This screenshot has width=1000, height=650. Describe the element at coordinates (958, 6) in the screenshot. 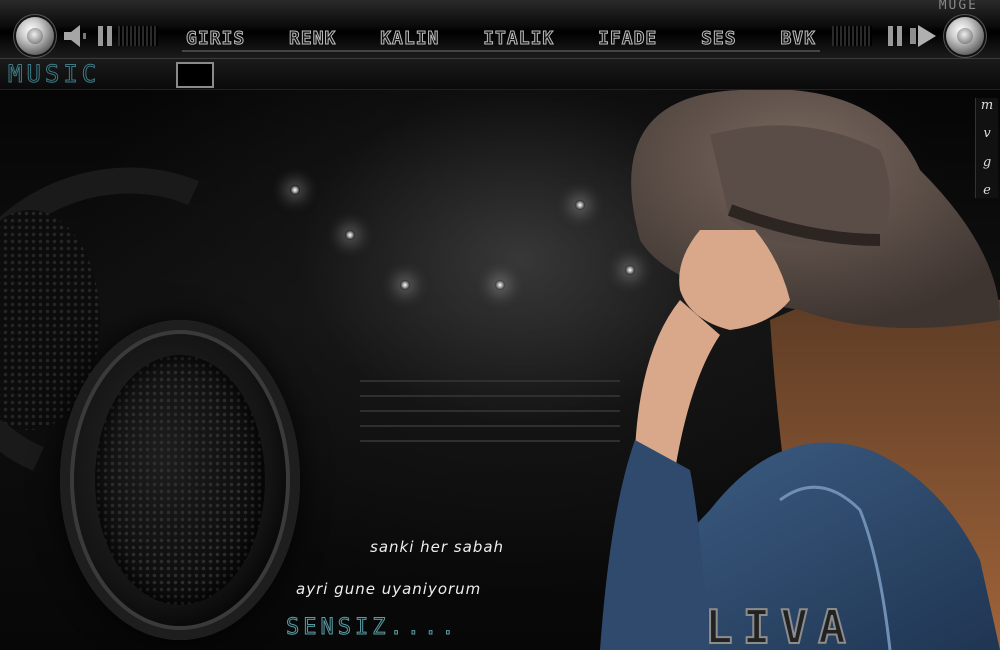

I see `brand-label: MUGE` at that location.